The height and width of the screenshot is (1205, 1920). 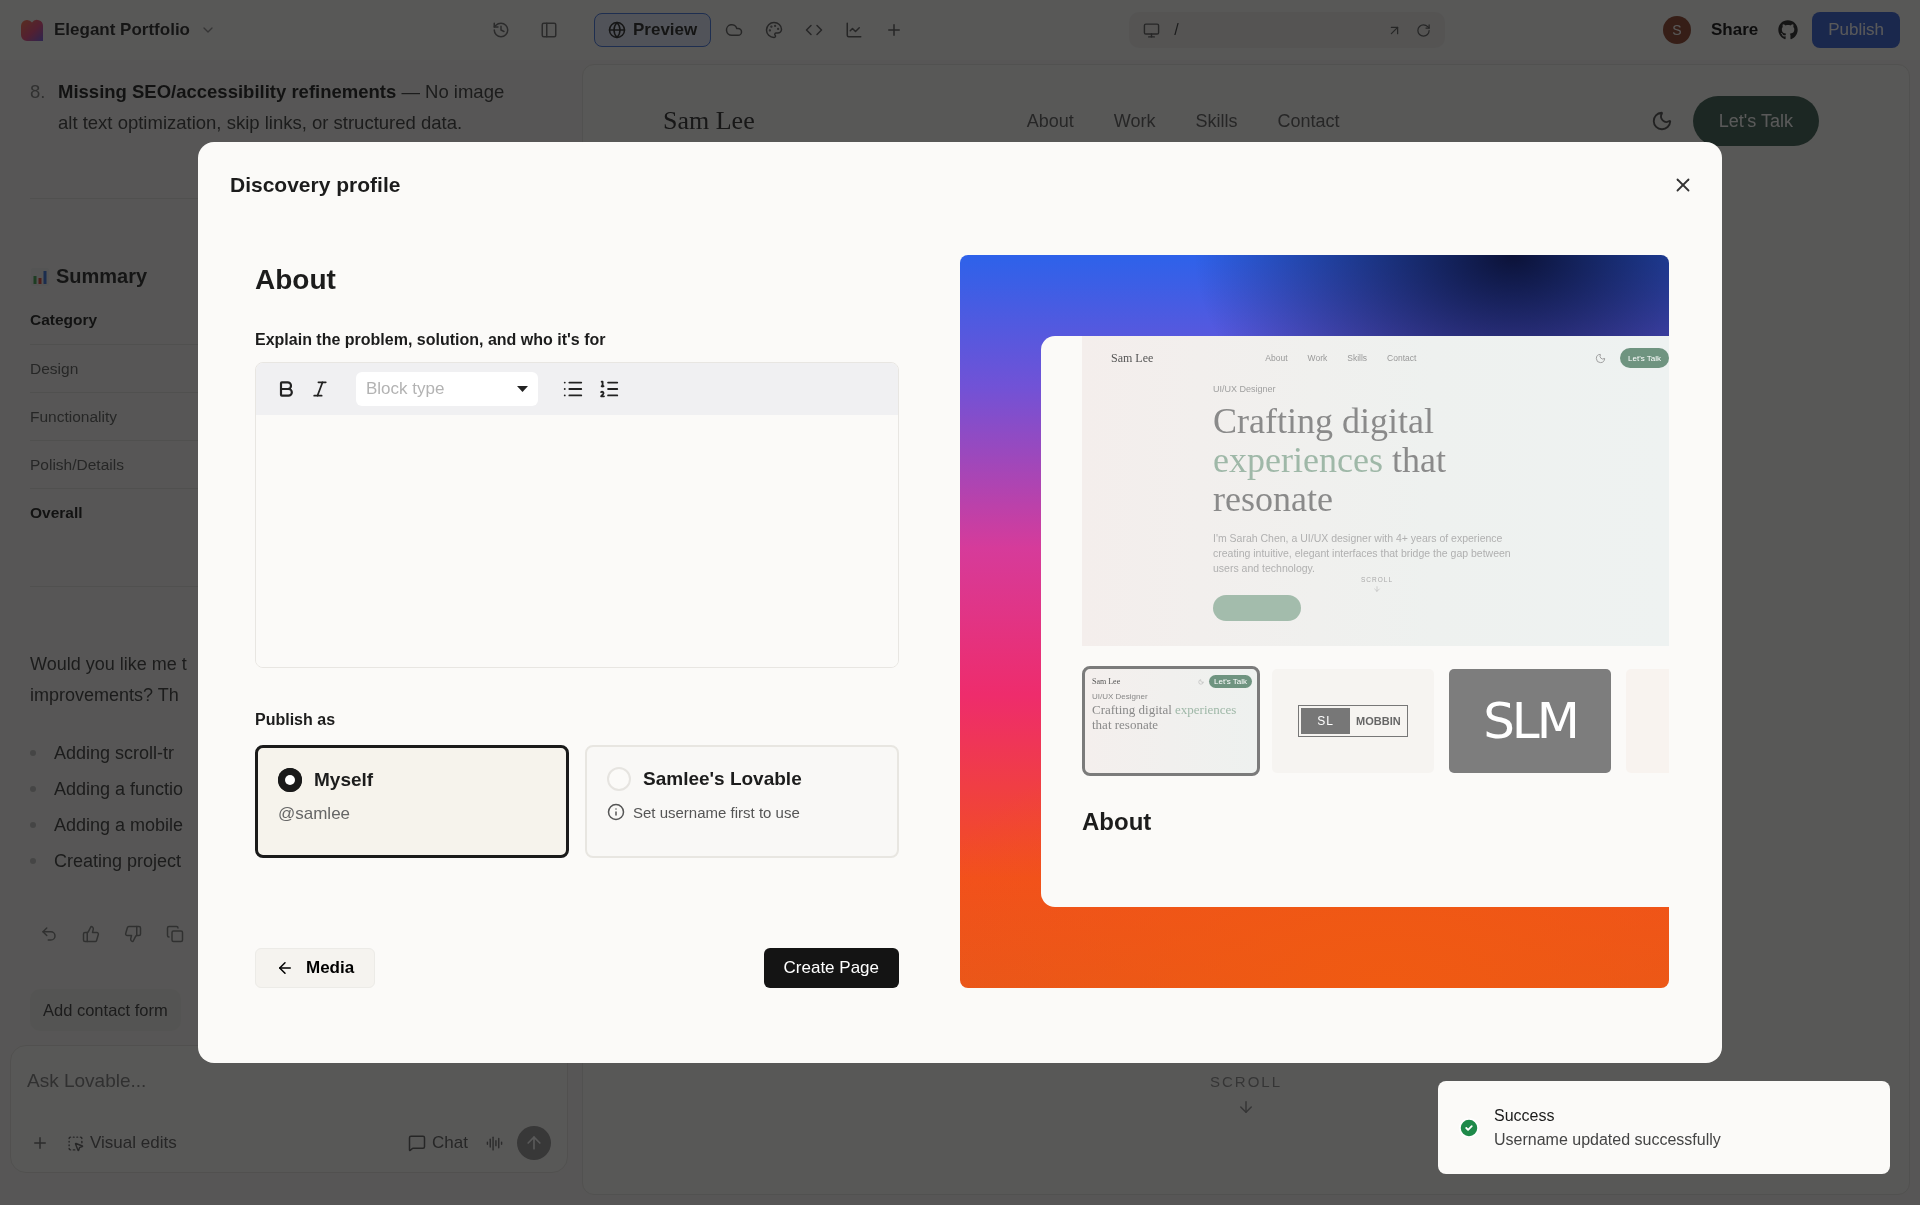 I want to click on wordmark-thumbnail: SL MOBBIN, so click(x=1353, y=721).